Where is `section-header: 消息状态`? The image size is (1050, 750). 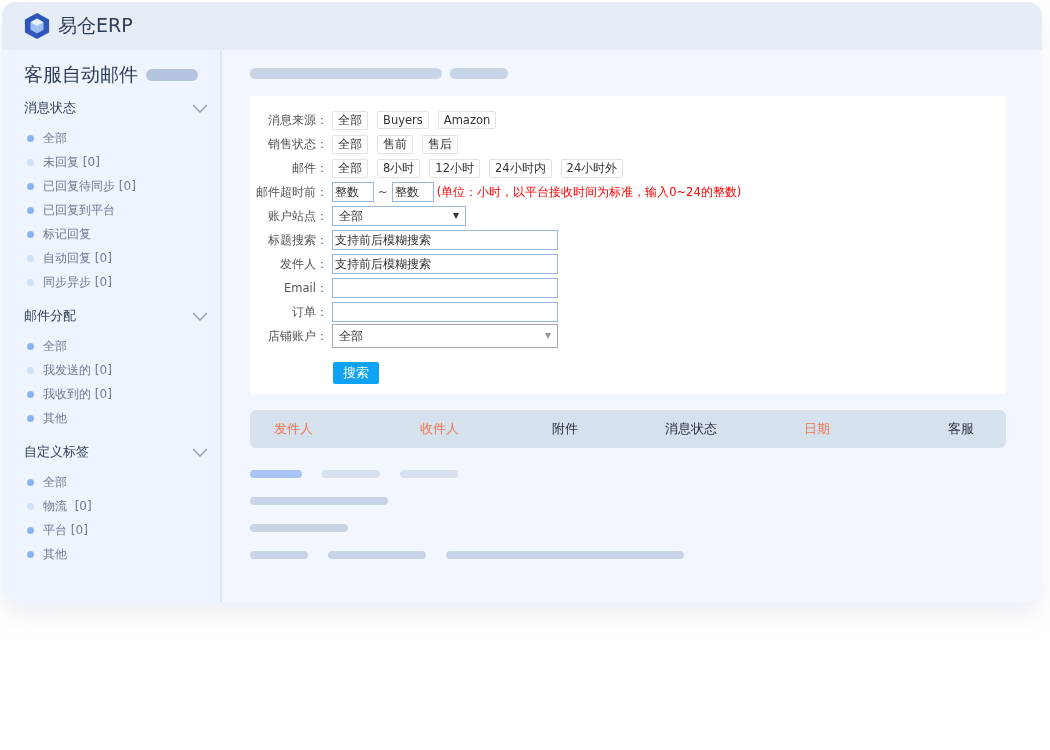
section-header: 消息状态 is located at coordinates (122, 108).